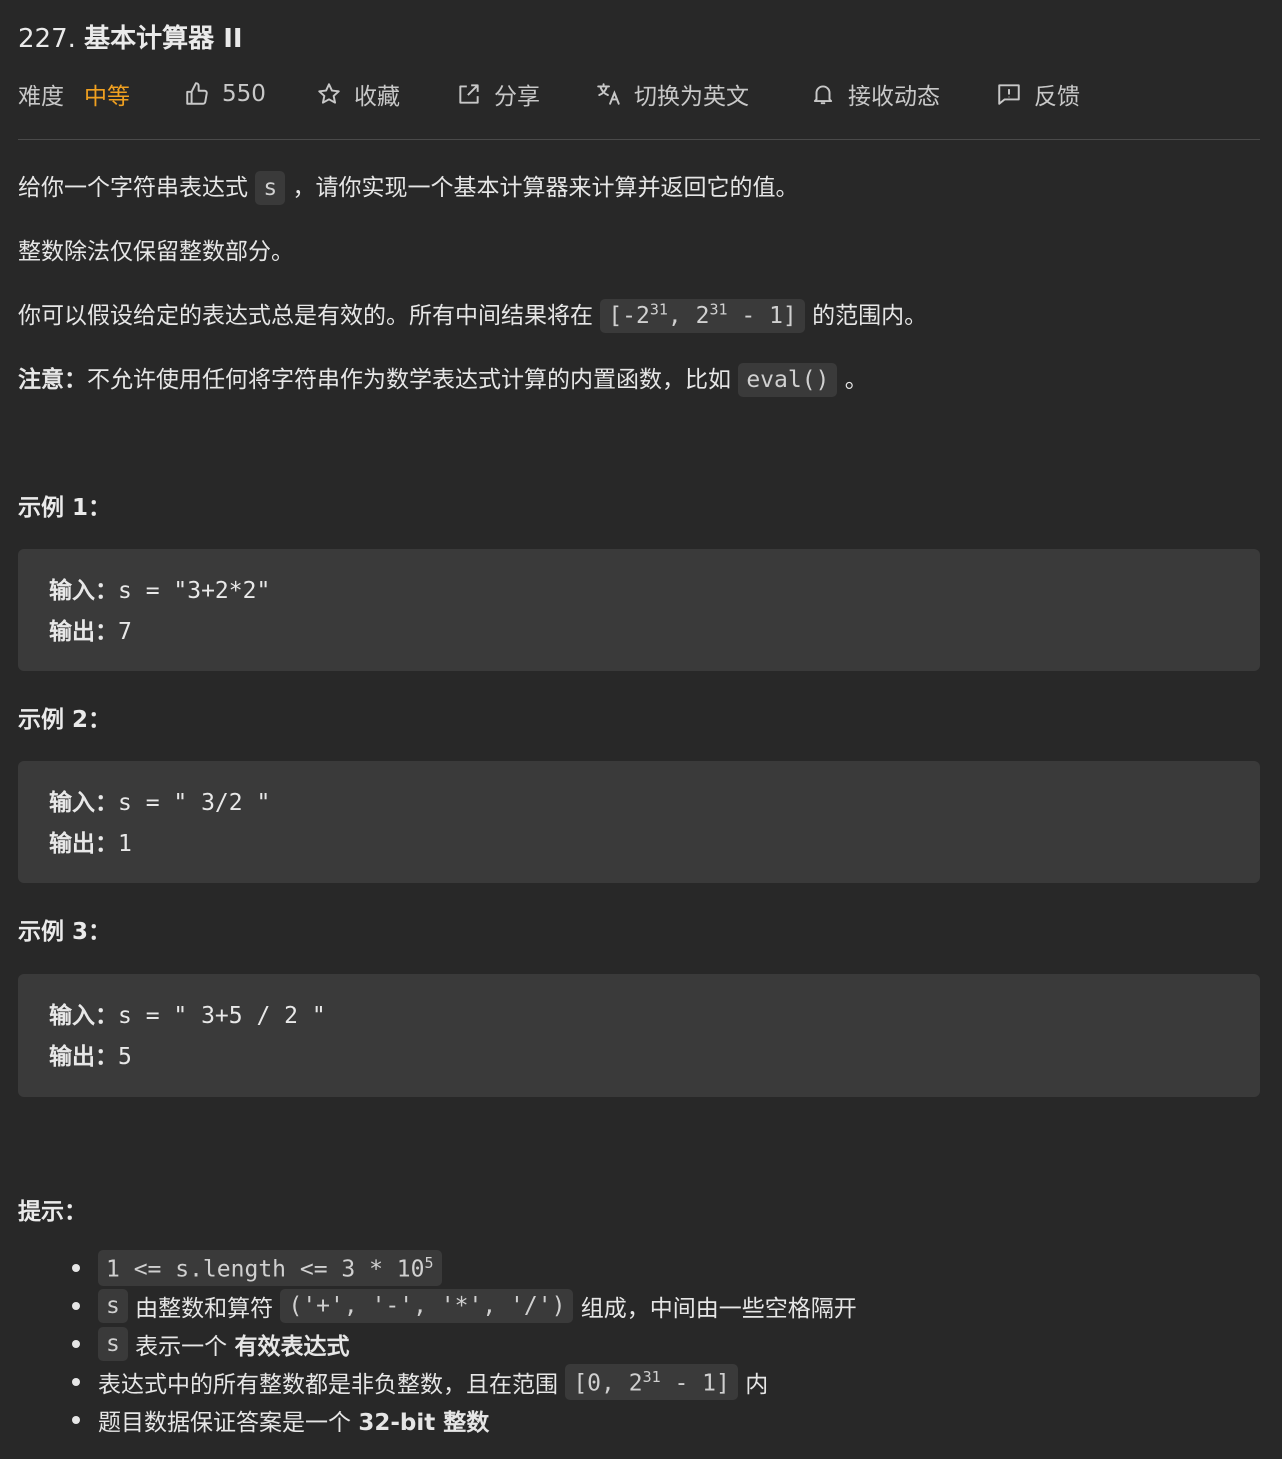 This screenshot has width=1282, height=1459. What do you see at coordinates (329, 93) in the screenshot?
I see `star-icon` at bounding box center [329, 93].